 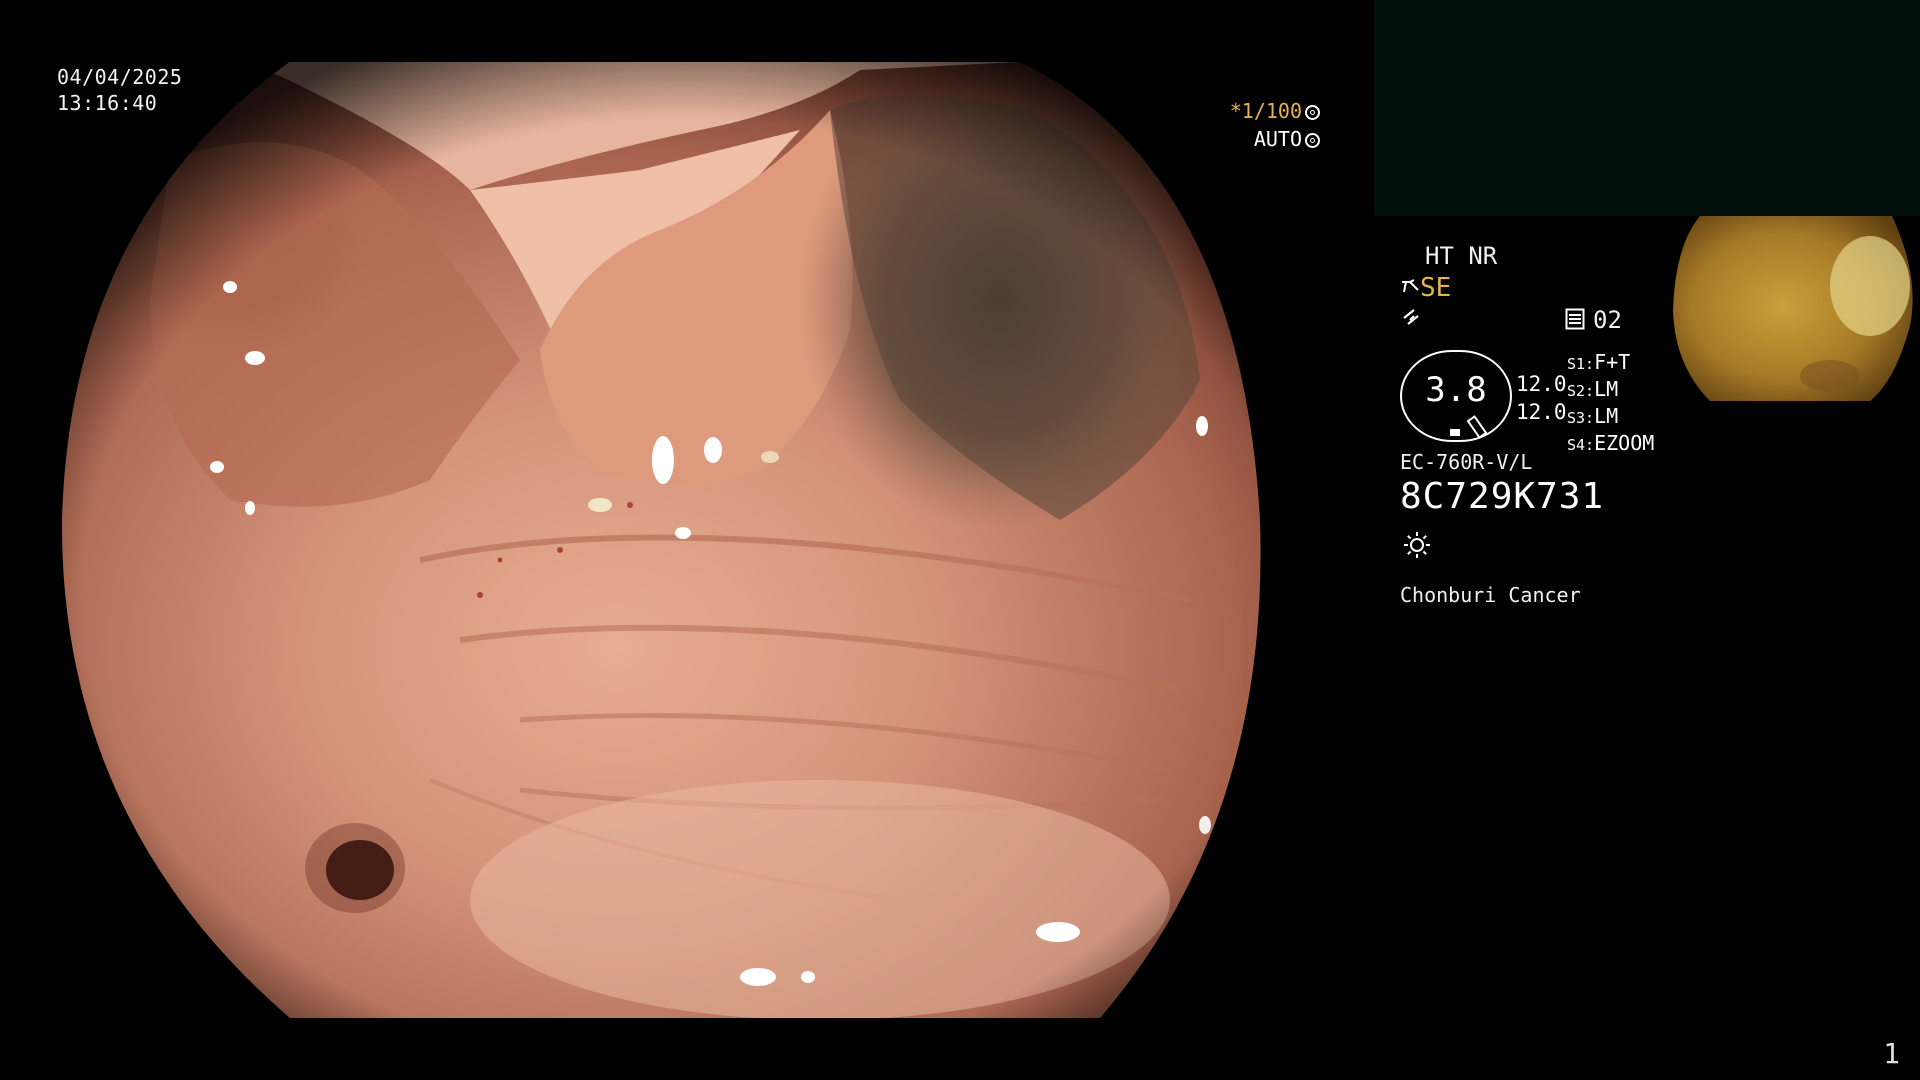 What do you see at coordinates (1477, 427) in the screenshot?
I see `gauge-needle` at bounding box center [1477, 427].